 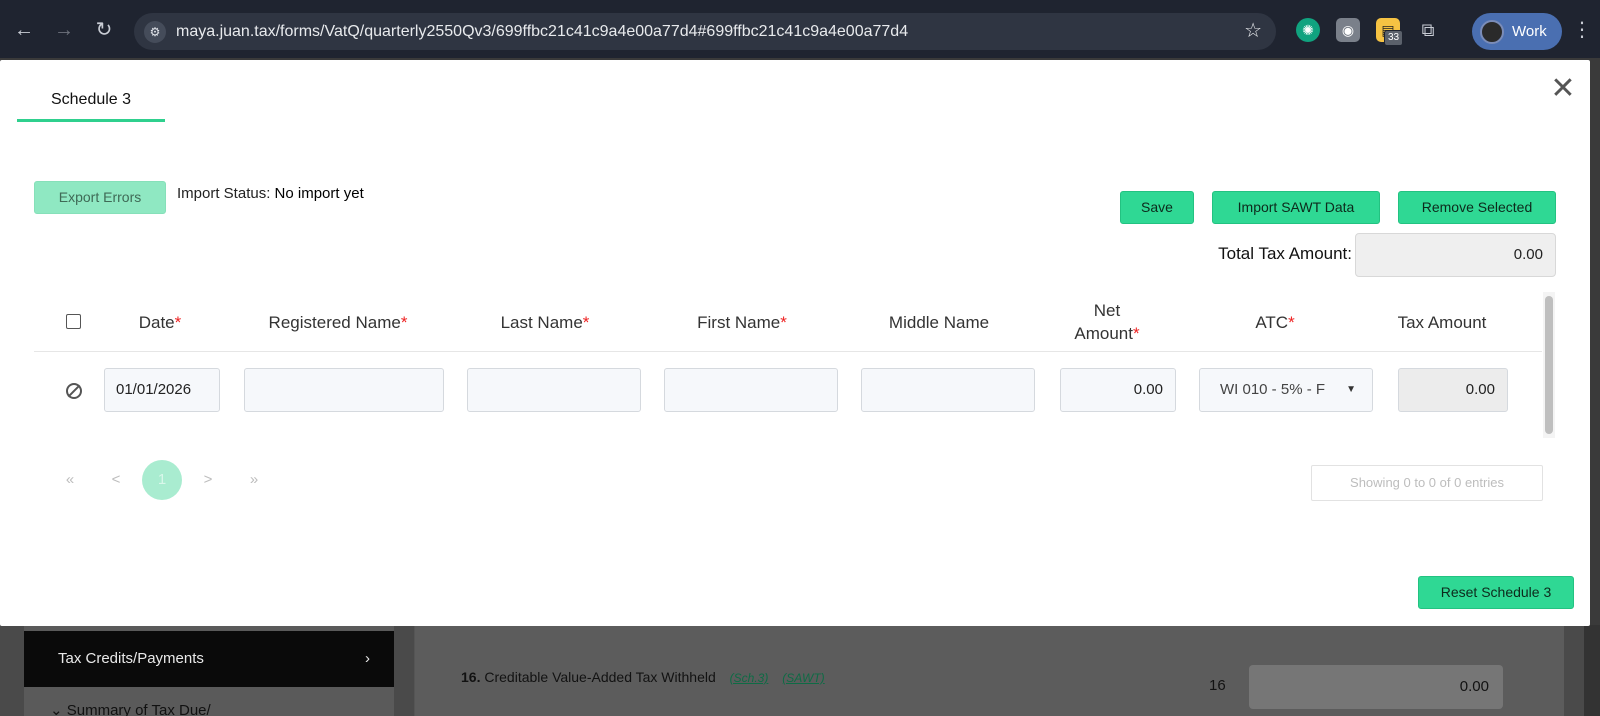 What do you see at coordinates (1376, 687) in the screenshot?
I see `line-16-value: 0.00` at bounding box center [1376, 687].